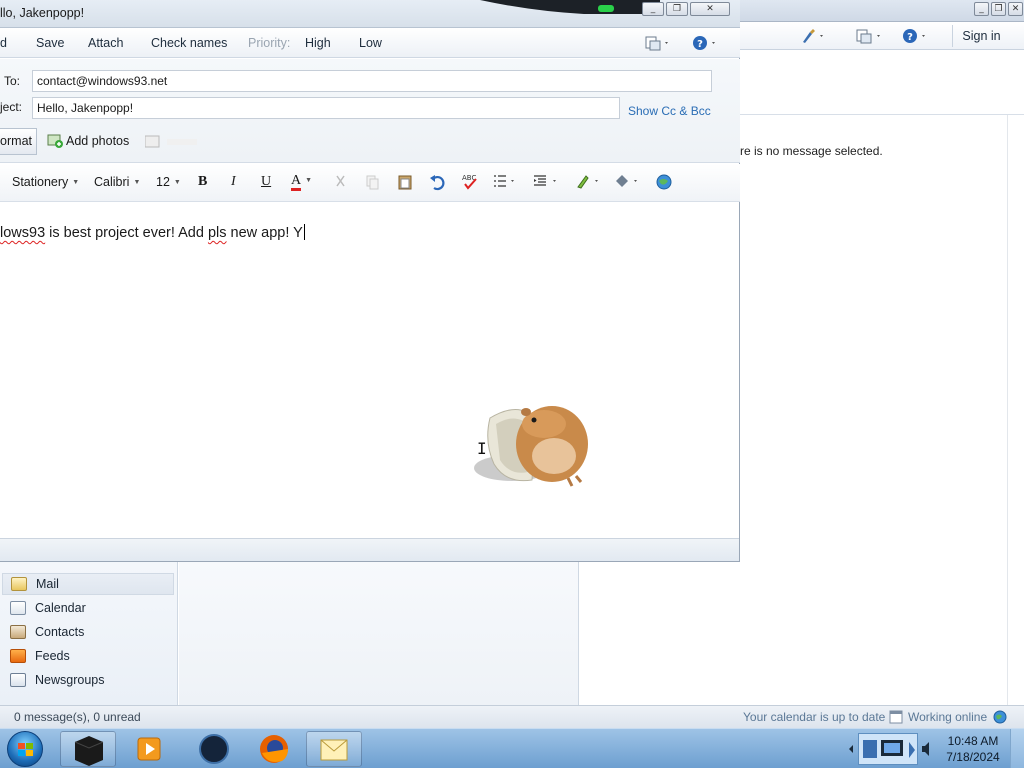  I want to click on windows-logo-icon, so click(25, 749).